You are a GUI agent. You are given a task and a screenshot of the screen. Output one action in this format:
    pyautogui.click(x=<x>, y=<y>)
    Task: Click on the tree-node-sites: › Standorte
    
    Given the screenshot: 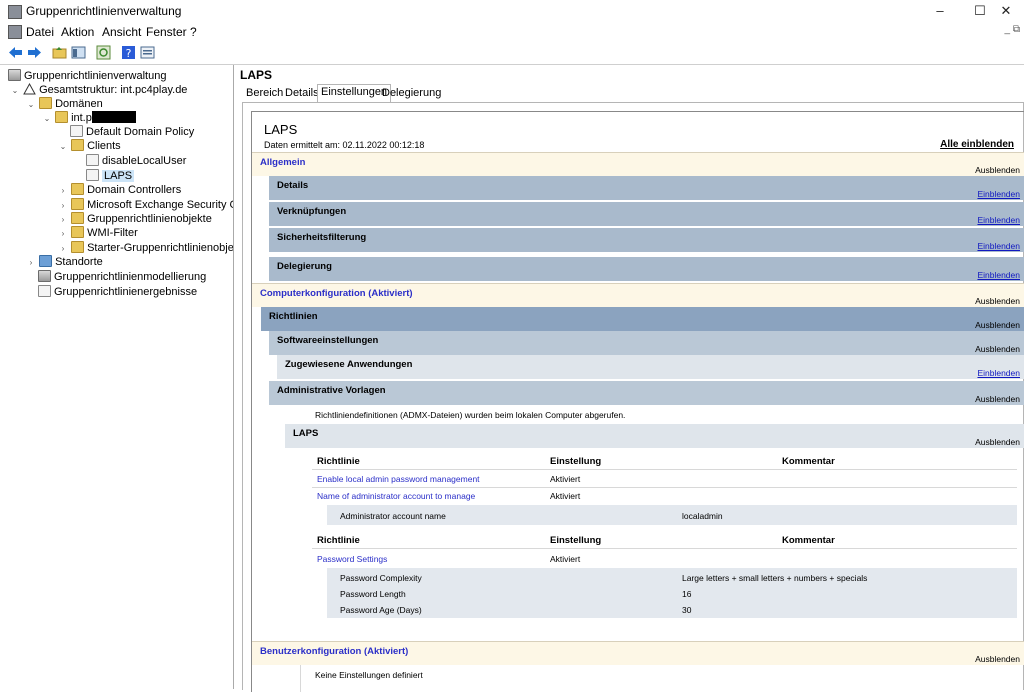 What is the action you would take?
    pyautogui.click(x=64, y=262)
    